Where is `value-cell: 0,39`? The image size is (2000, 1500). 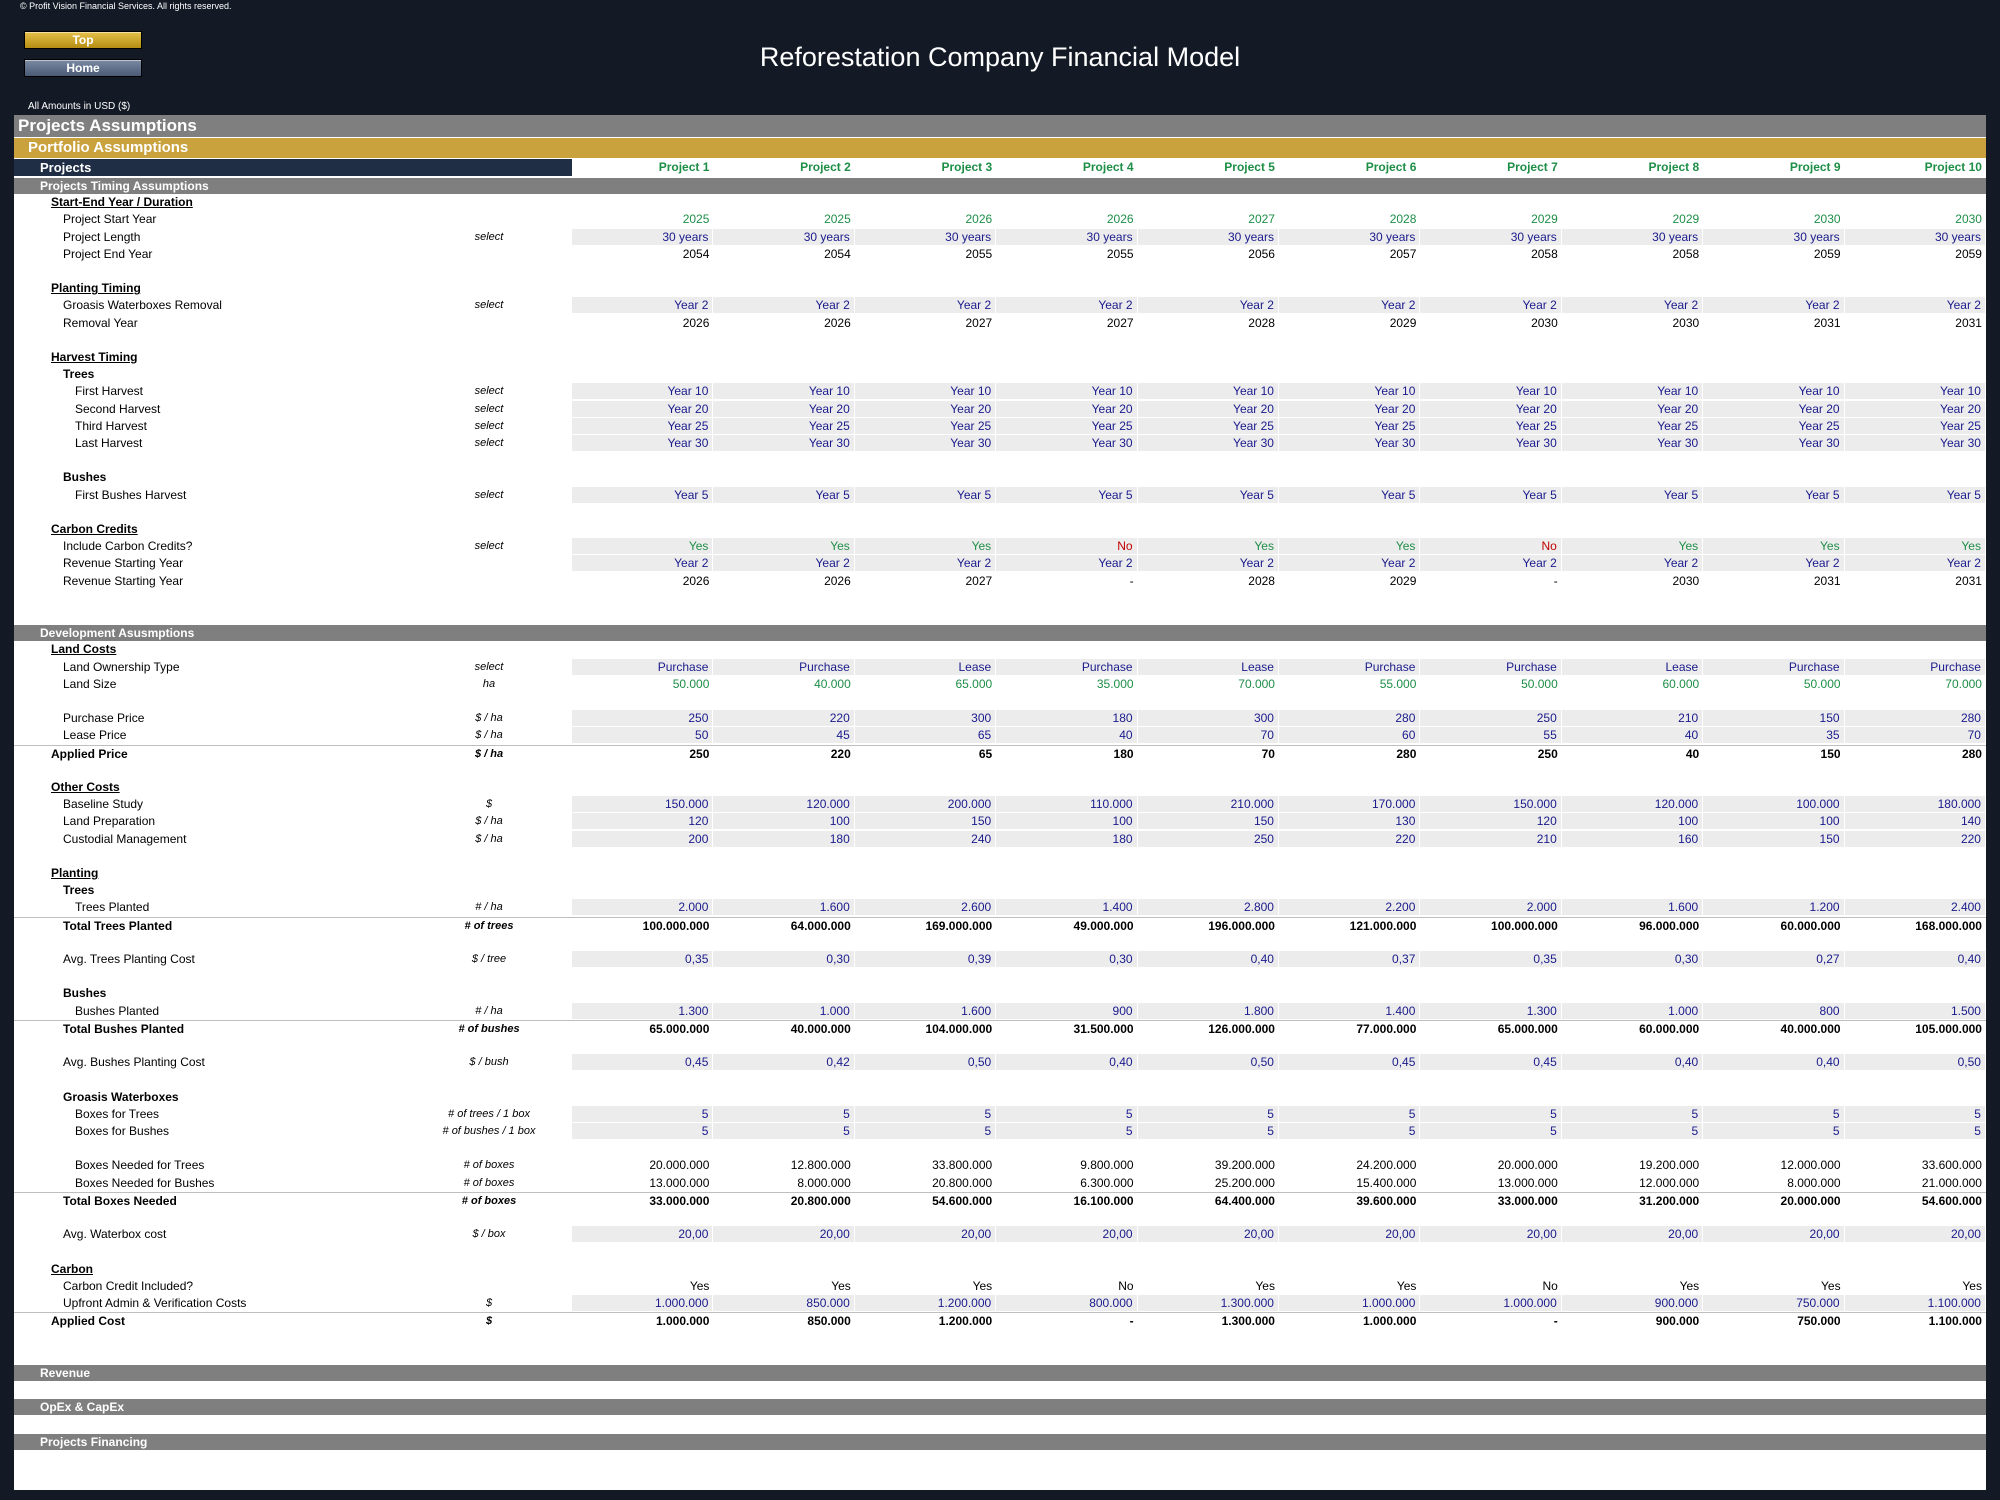
value-cell: 0,39 is located at coordinates (925, 959).